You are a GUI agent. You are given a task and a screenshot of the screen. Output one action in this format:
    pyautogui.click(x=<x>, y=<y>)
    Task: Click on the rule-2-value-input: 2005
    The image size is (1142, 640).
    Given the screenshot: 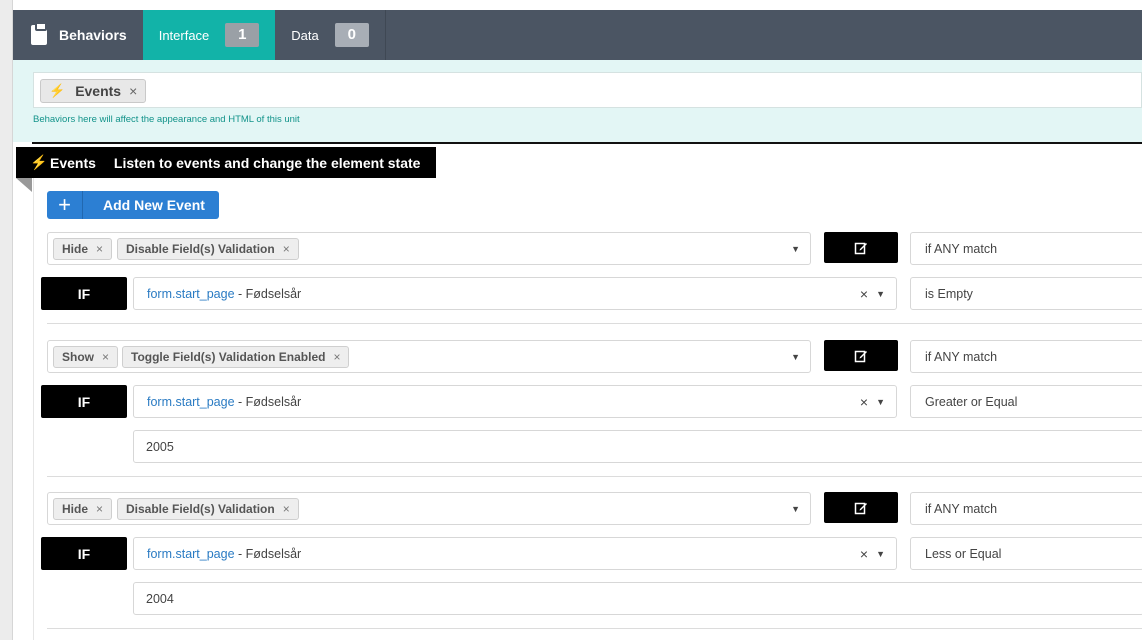 What is the action you would take?
    pyautogui.click(x=637, y=446)
    